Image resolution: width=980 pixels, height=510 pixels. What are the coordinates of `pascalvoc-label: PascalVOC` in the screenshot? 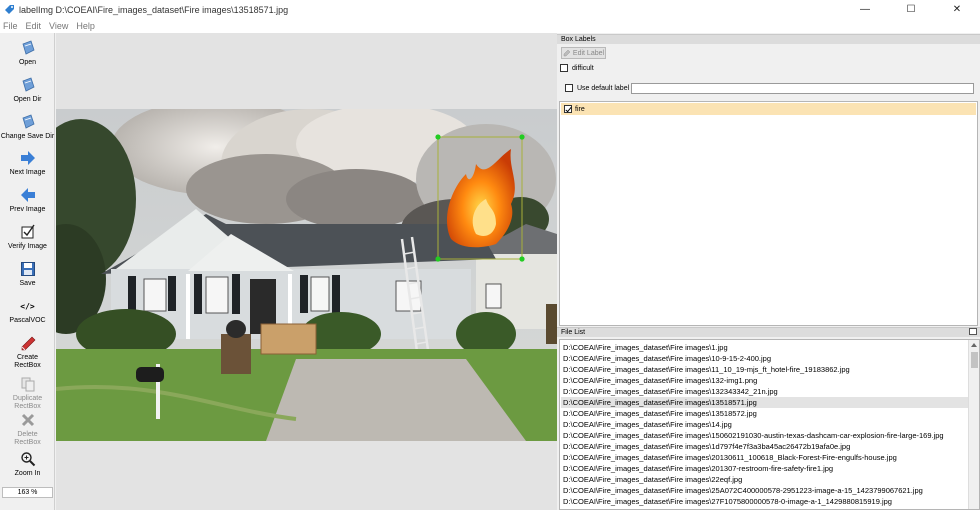 It's located at (27, 320).